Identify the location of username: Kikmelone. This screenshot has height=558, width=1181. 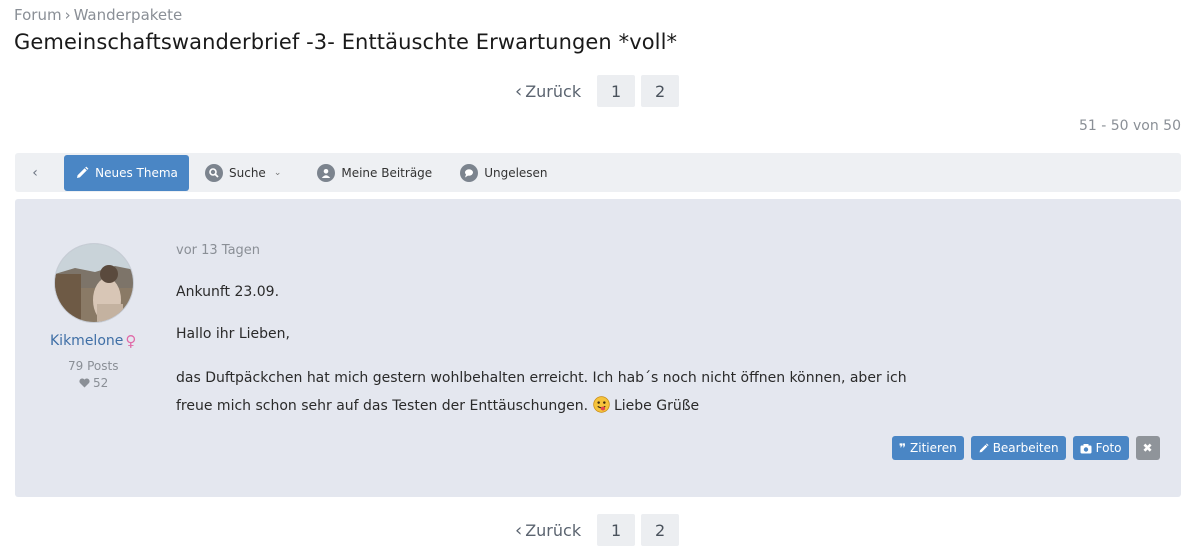
(87, 341).